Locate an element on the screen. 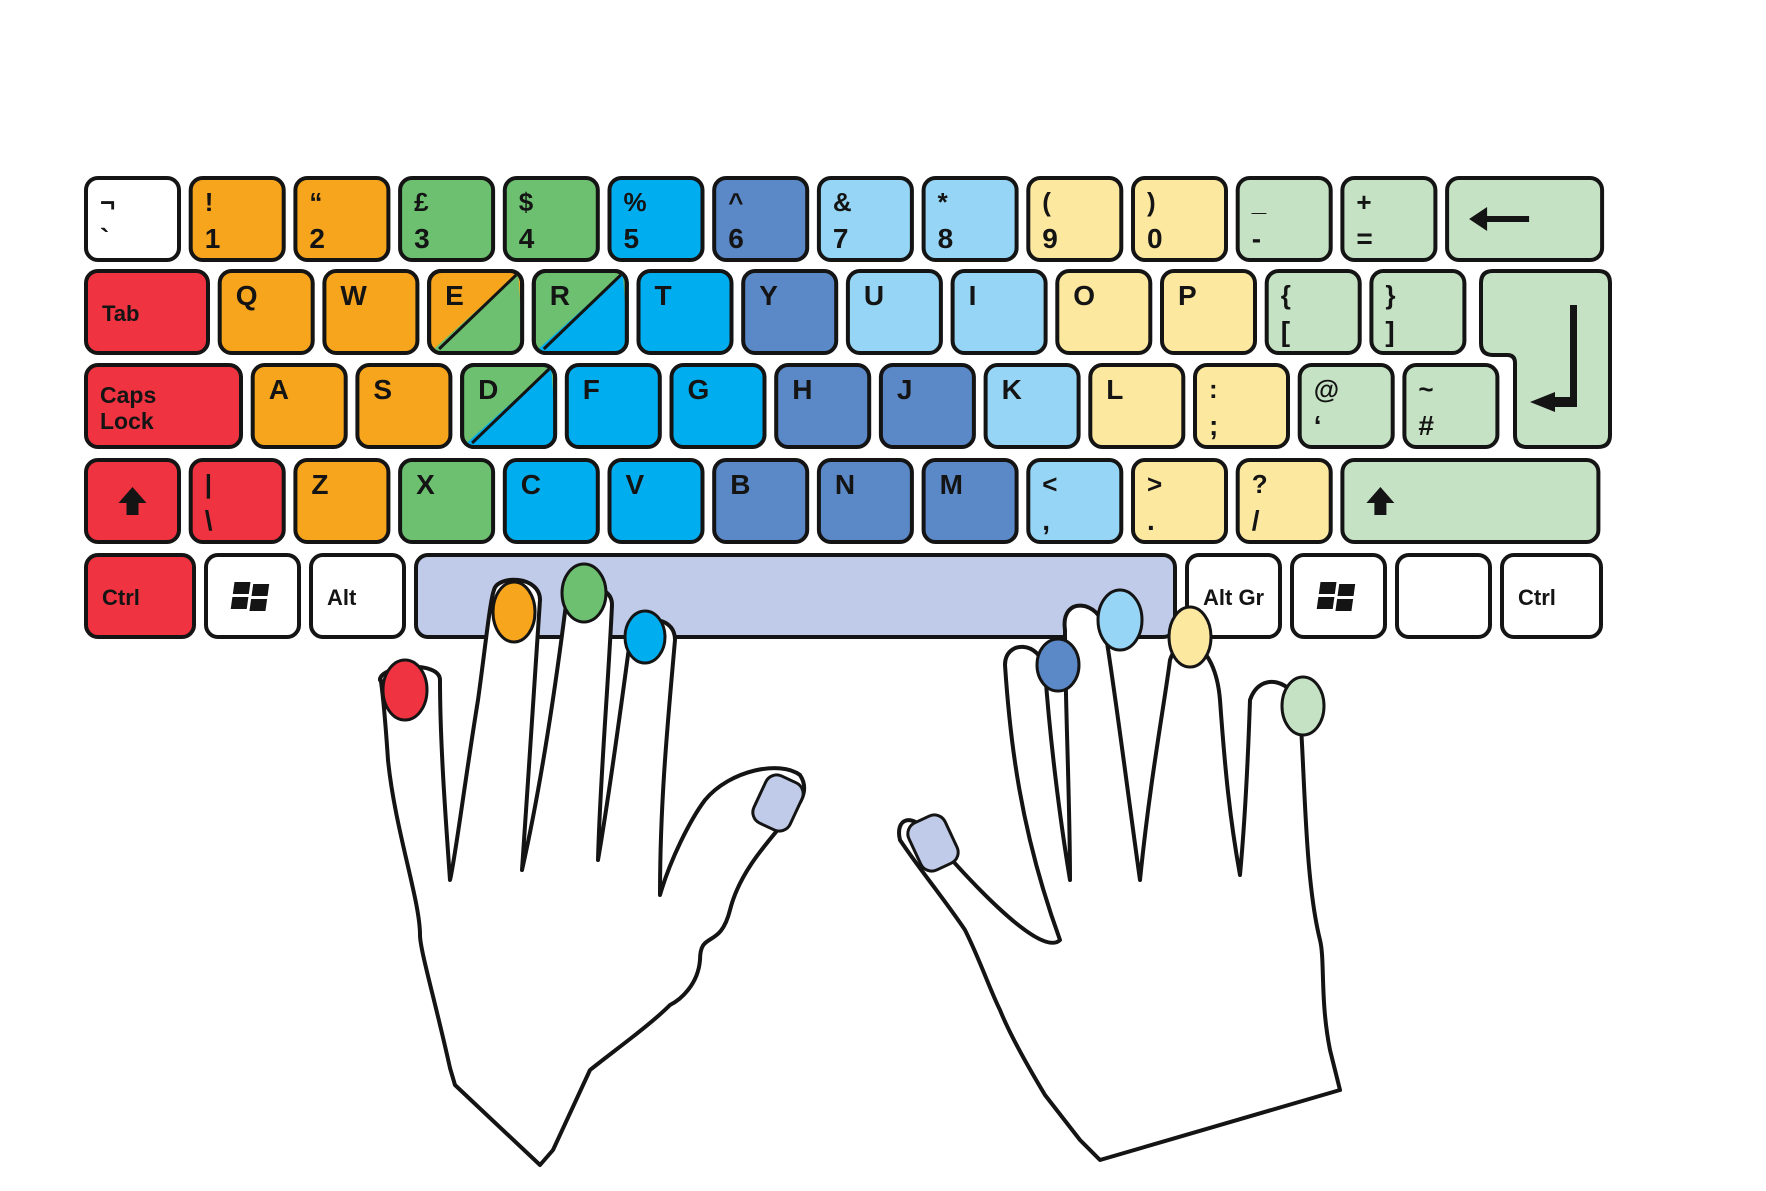 Image resolution: width=1766 pixels, height=1191 pixels. key-bottom-symbol: / is located at coordinates (1256, 520).